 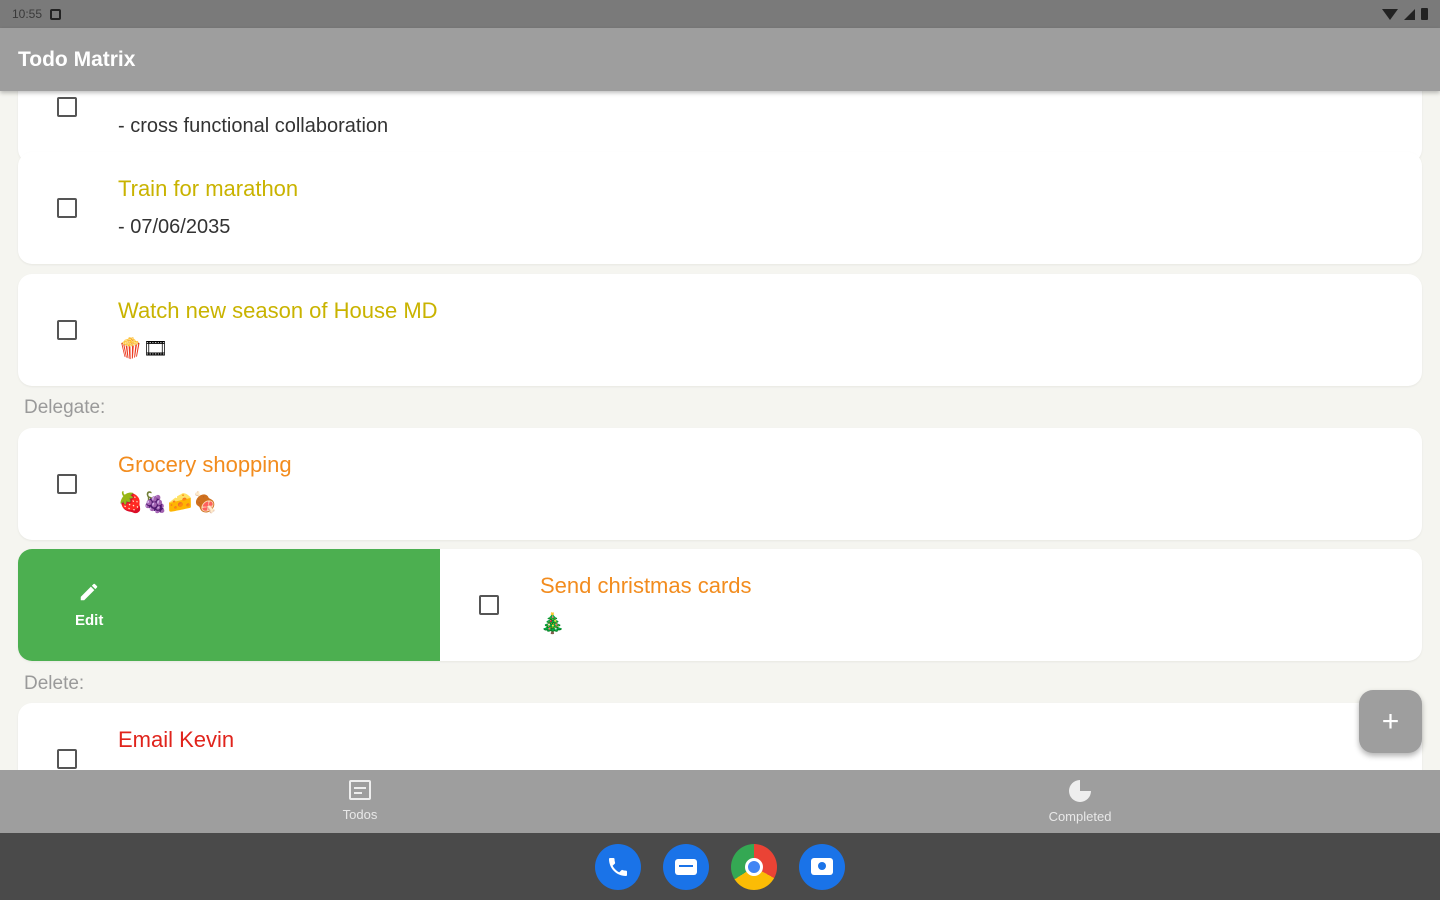 I want to click on todo-emoji: 🍿🎞, so click(x=143, y=348).